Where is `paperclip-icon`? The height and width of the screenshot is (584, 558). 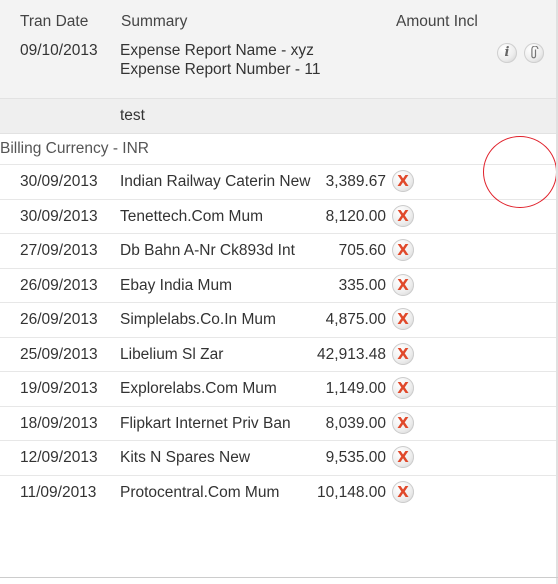
paperclip-icon is located at coordinates (534, 53).